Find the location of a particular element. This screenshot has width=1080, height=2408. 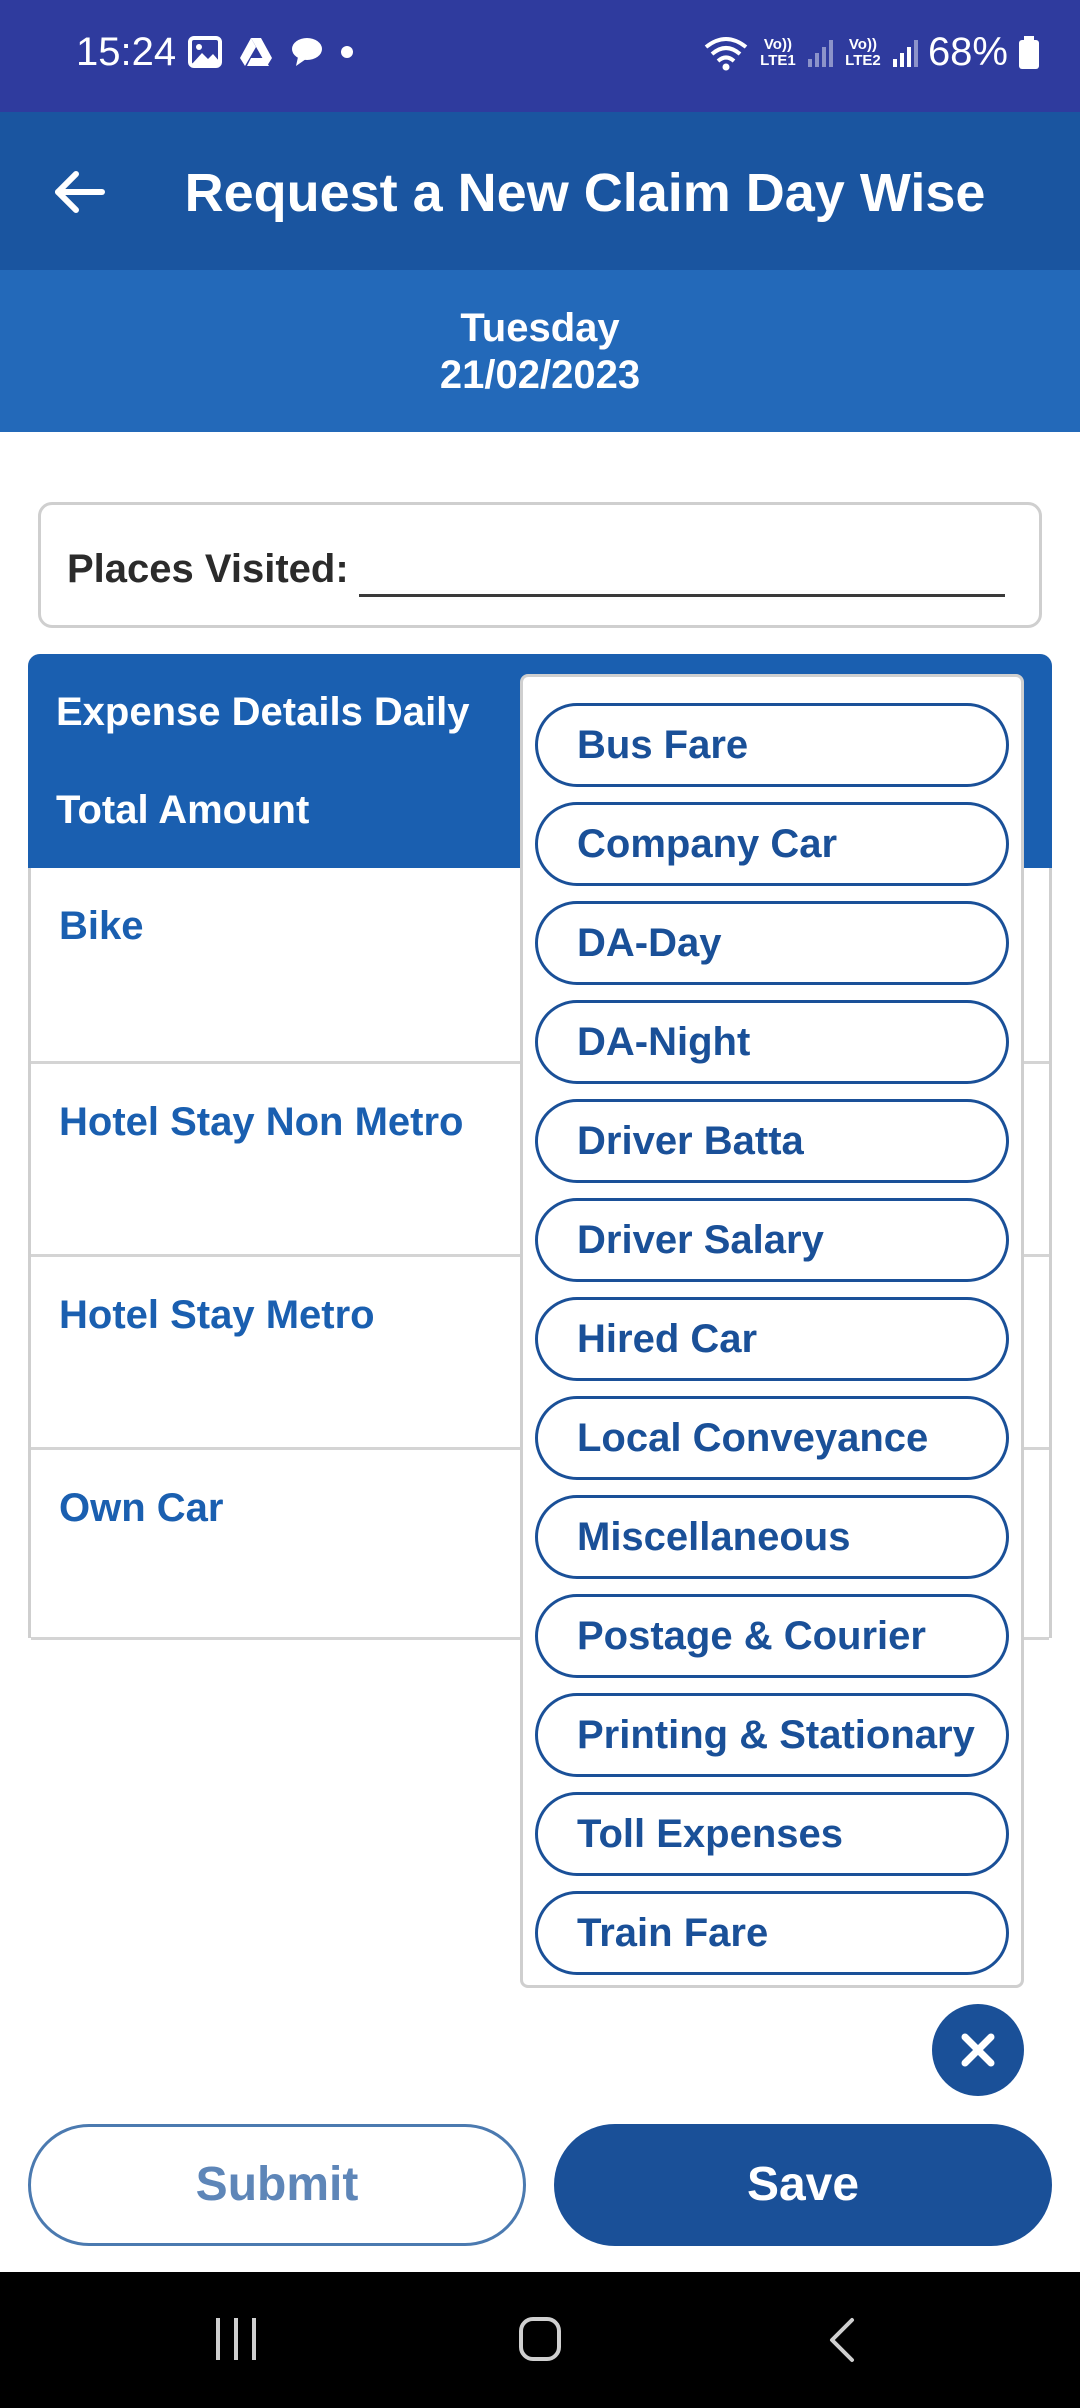

chevron-left-icon is located at coordinates (841, 2340).